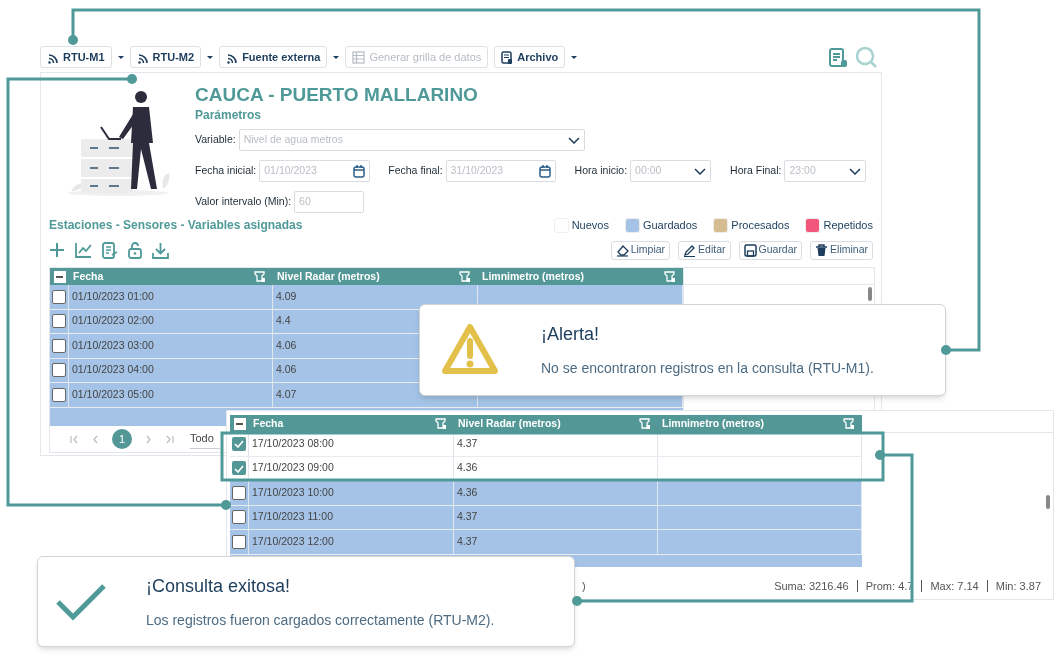 The width and height of the screenshot is (1063, 662). I want to click on legend-label: Repetidos, so click(848, 225).